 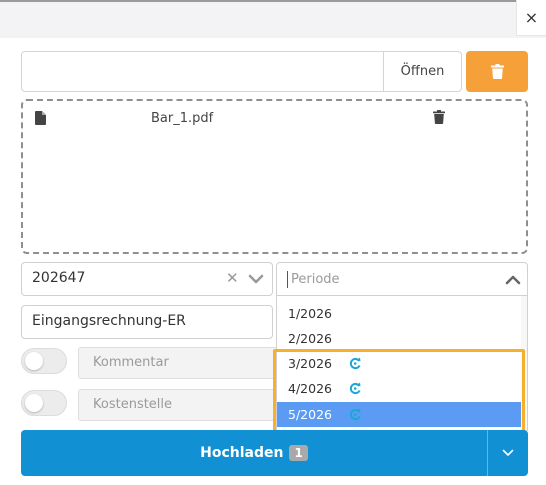 What do you see at coordinates (399, 313) in the screenshot?
I see `period-option: 1/2026` at bounding box center [399, 313].